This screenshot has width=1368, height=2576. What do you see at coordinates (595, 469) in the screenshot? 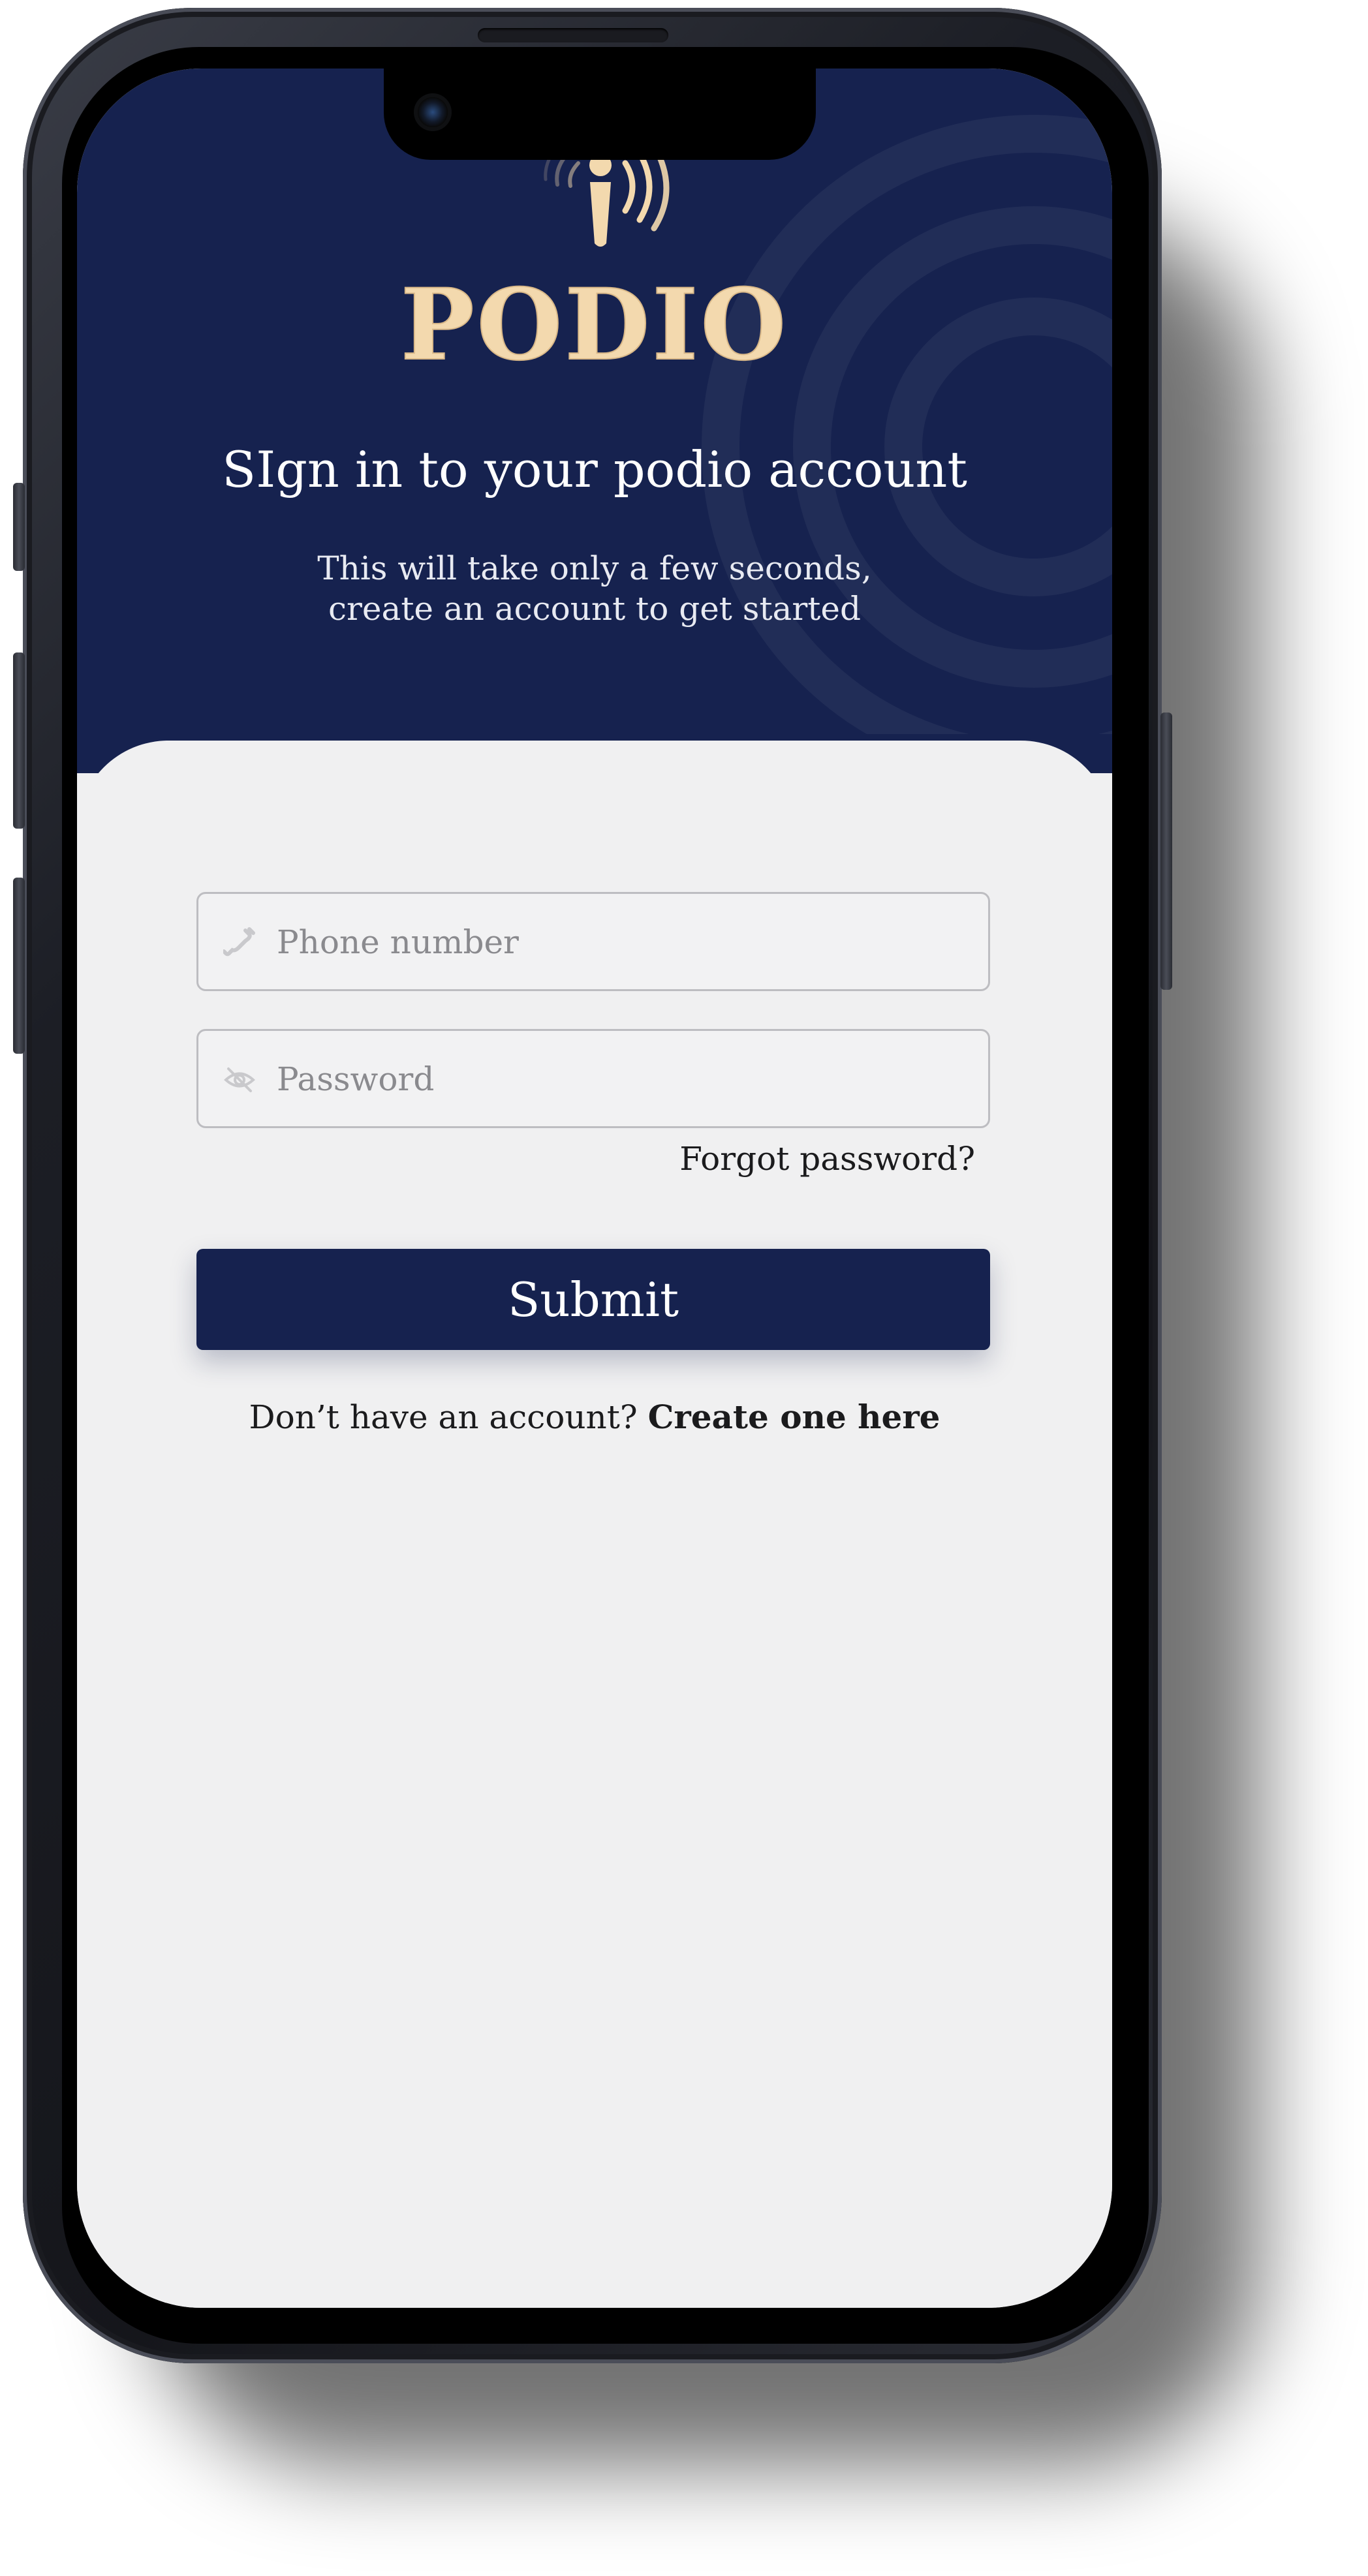
I see `page-title: SIgn in to your podio account` at bounding box center [595, 469].